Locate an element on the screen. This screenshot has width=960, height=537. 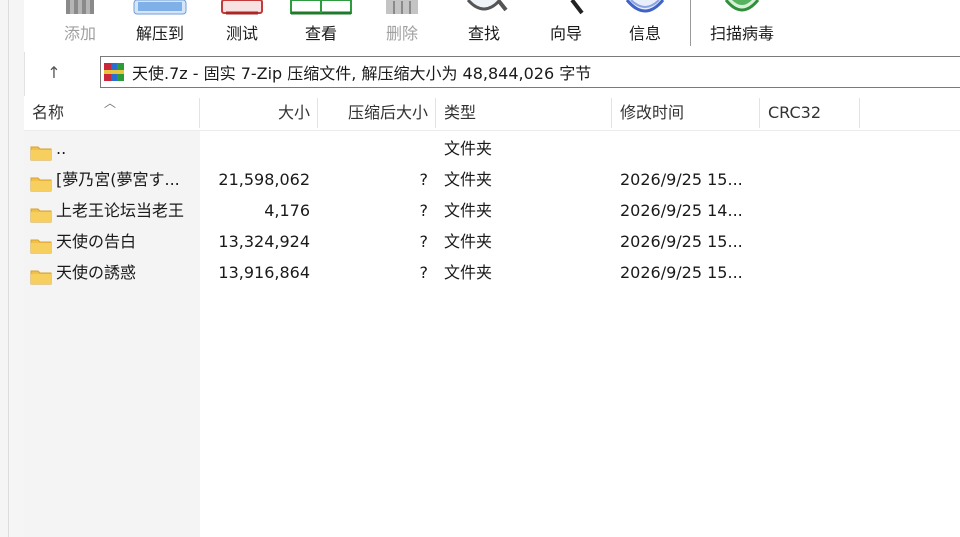
column-header: ︿ 名称 大小 压缩后大小 类型 修改时间 CRC32 is located at coordinates (492, 113).